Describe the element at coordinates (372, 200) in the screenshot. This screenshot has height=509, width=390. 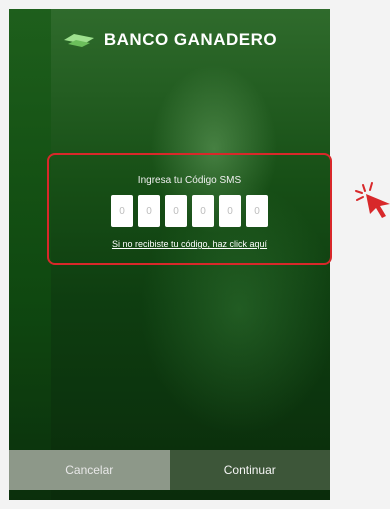
I see `click-pointer-icon` at that location.